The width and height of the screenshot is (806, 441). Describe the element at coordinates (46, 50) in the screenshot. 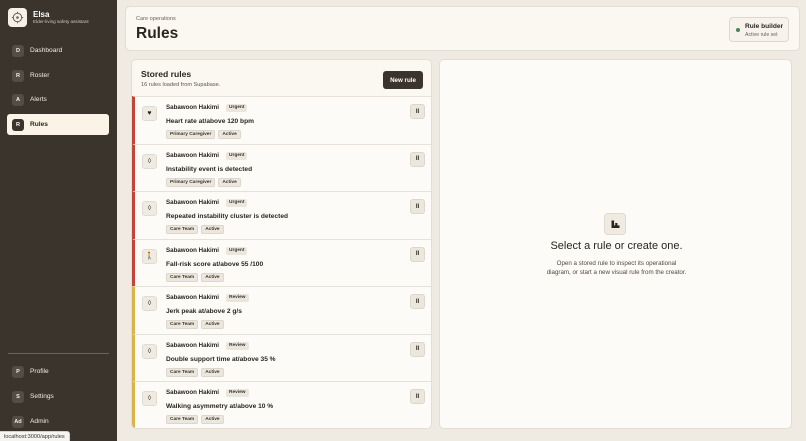

I see `sidebar-item-label: Dashboard` at that location.